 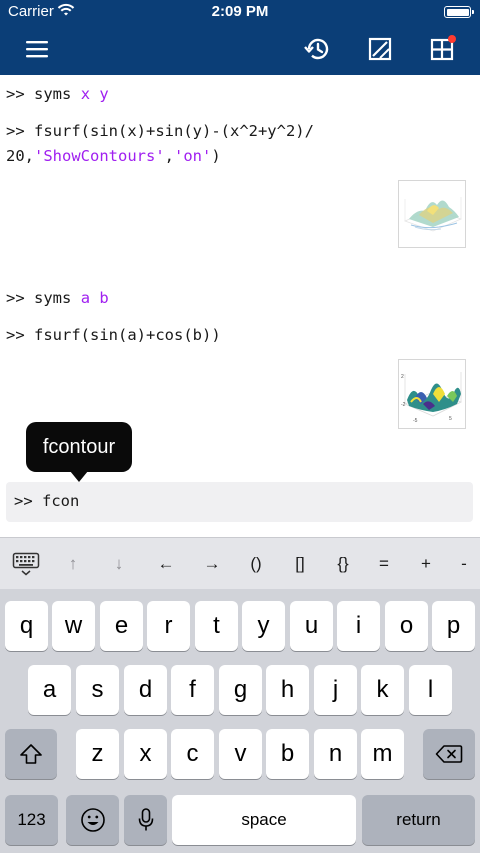 I want to click on emoji-icon, so click(x=92, y=820).